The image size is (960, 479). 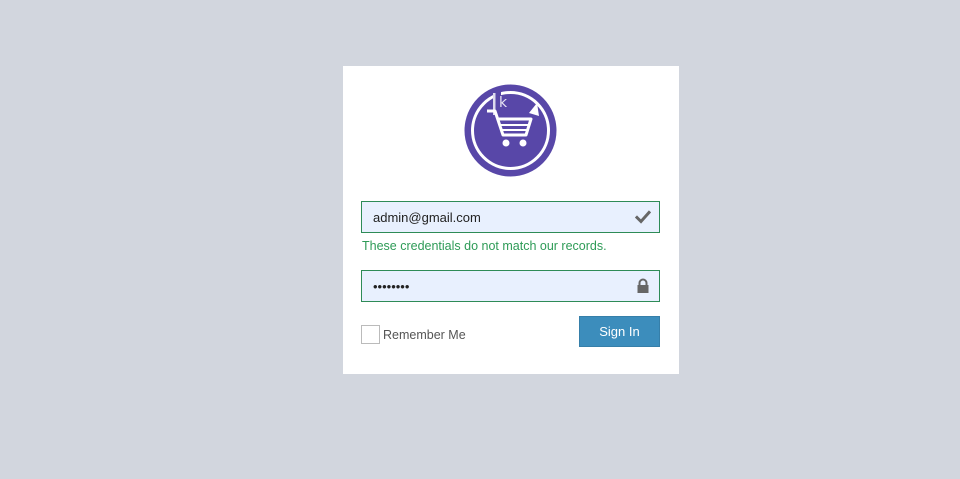 I want to click on sign-in-button: Sign In, so click(x=619, y=331).